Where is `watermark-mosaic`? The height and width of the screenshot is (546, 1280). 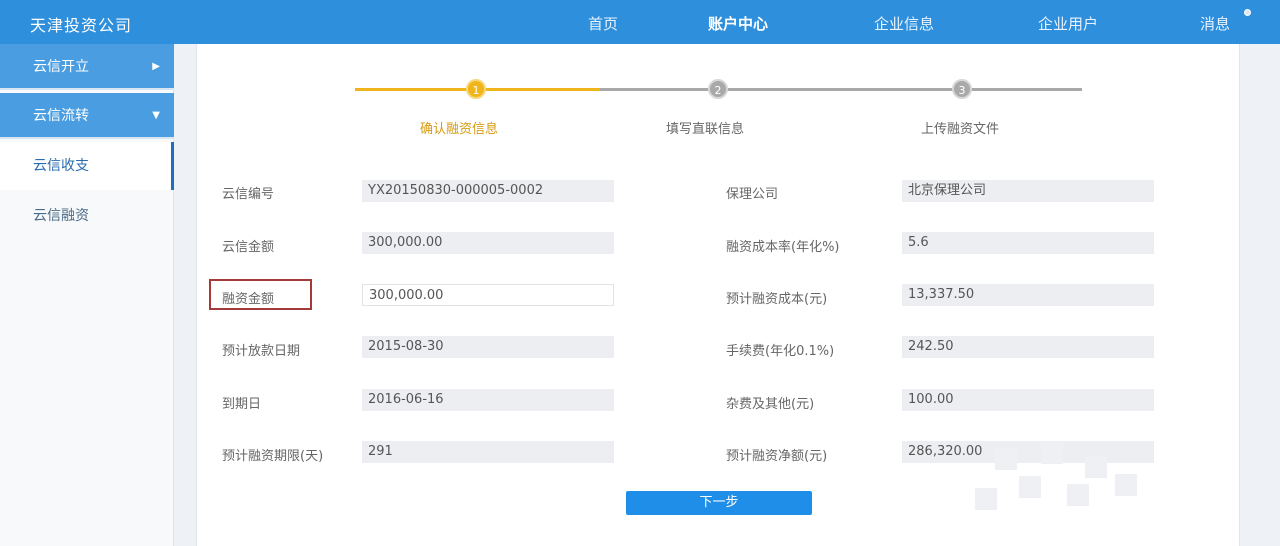 watermark-mosaic is located at coordinates (1075, 480).